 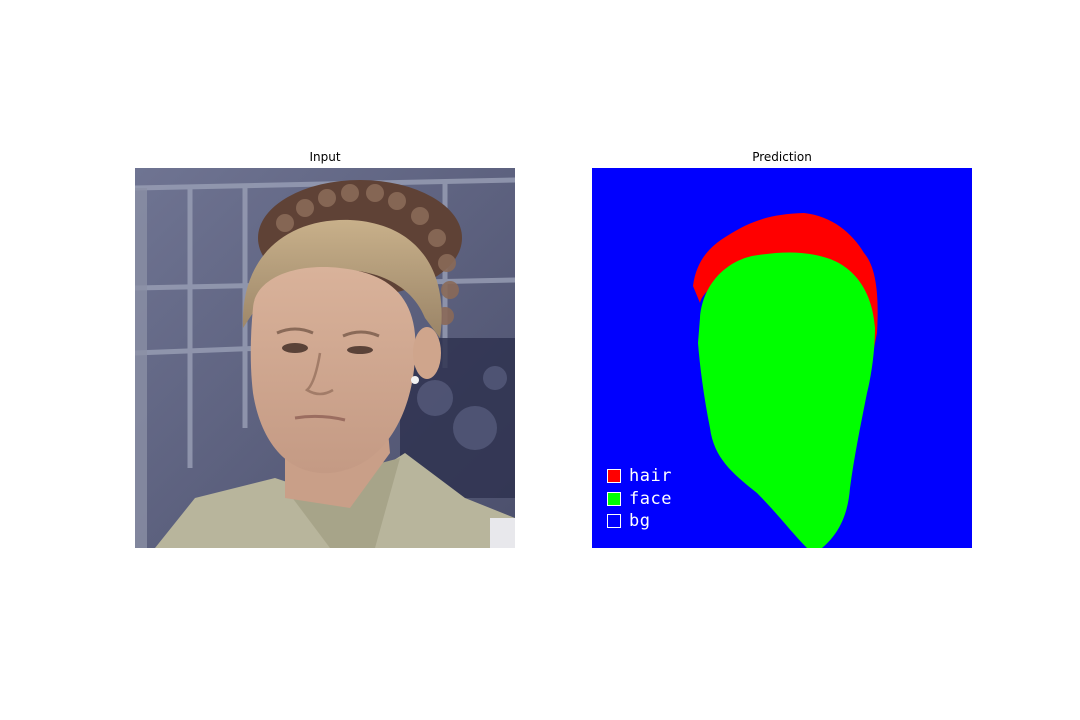 What do you see at coordinates (614, 498) in the screenshot?
I see `legend-swatch-face` at bounding box center [614, 498].